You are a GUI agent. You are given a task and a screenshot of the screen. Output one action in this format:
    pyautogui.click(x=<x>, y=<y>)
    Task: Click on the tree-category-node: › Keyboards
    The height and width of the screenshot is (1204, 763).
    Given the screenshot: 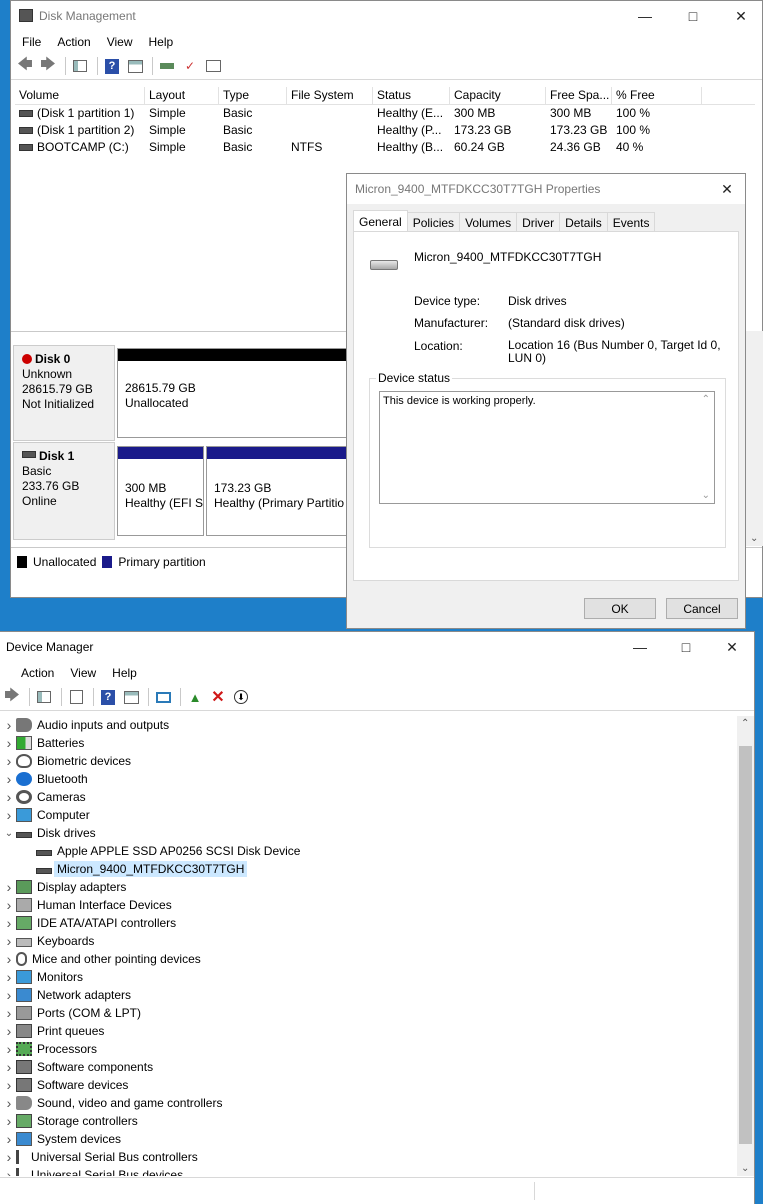 What is the action you would take?
    pyautogui.click(x=369, y=941)
    